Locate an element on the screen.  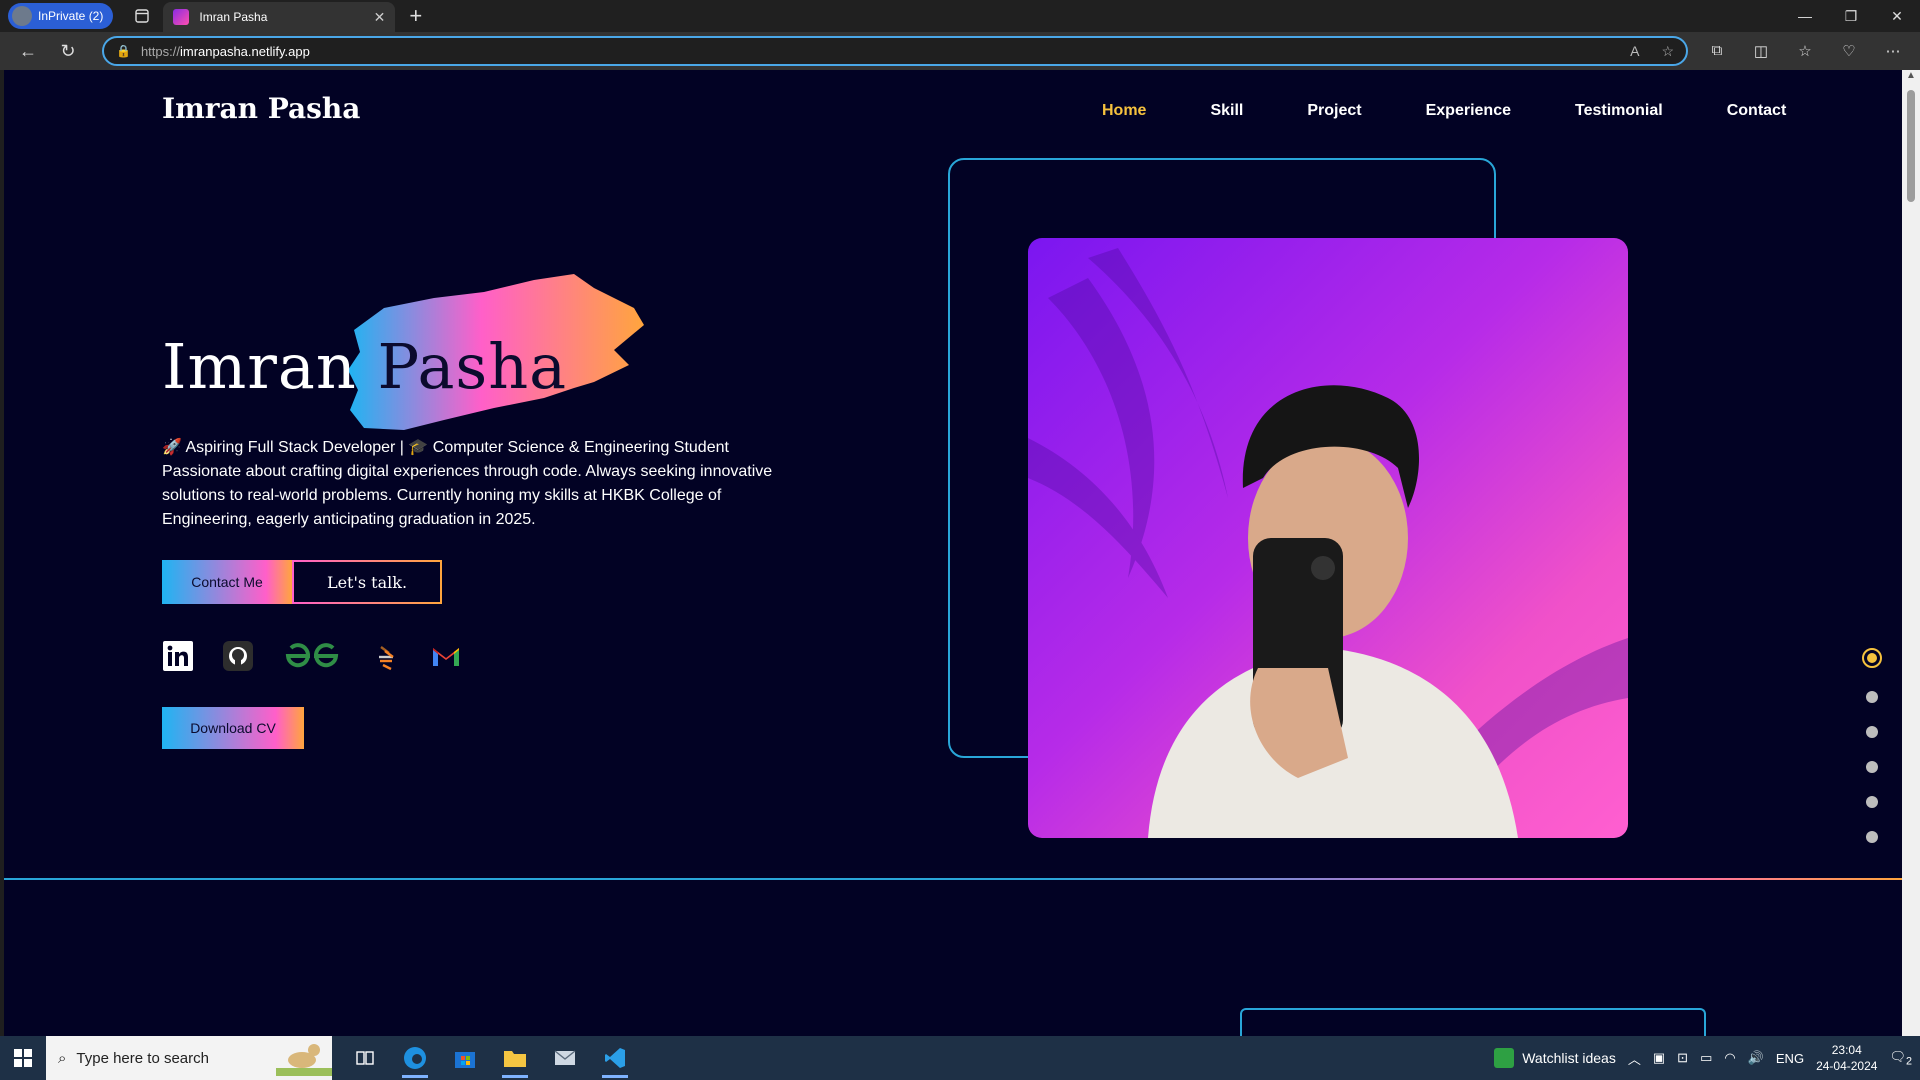
file-explorer-icon is located at coordinates (515, 1058).